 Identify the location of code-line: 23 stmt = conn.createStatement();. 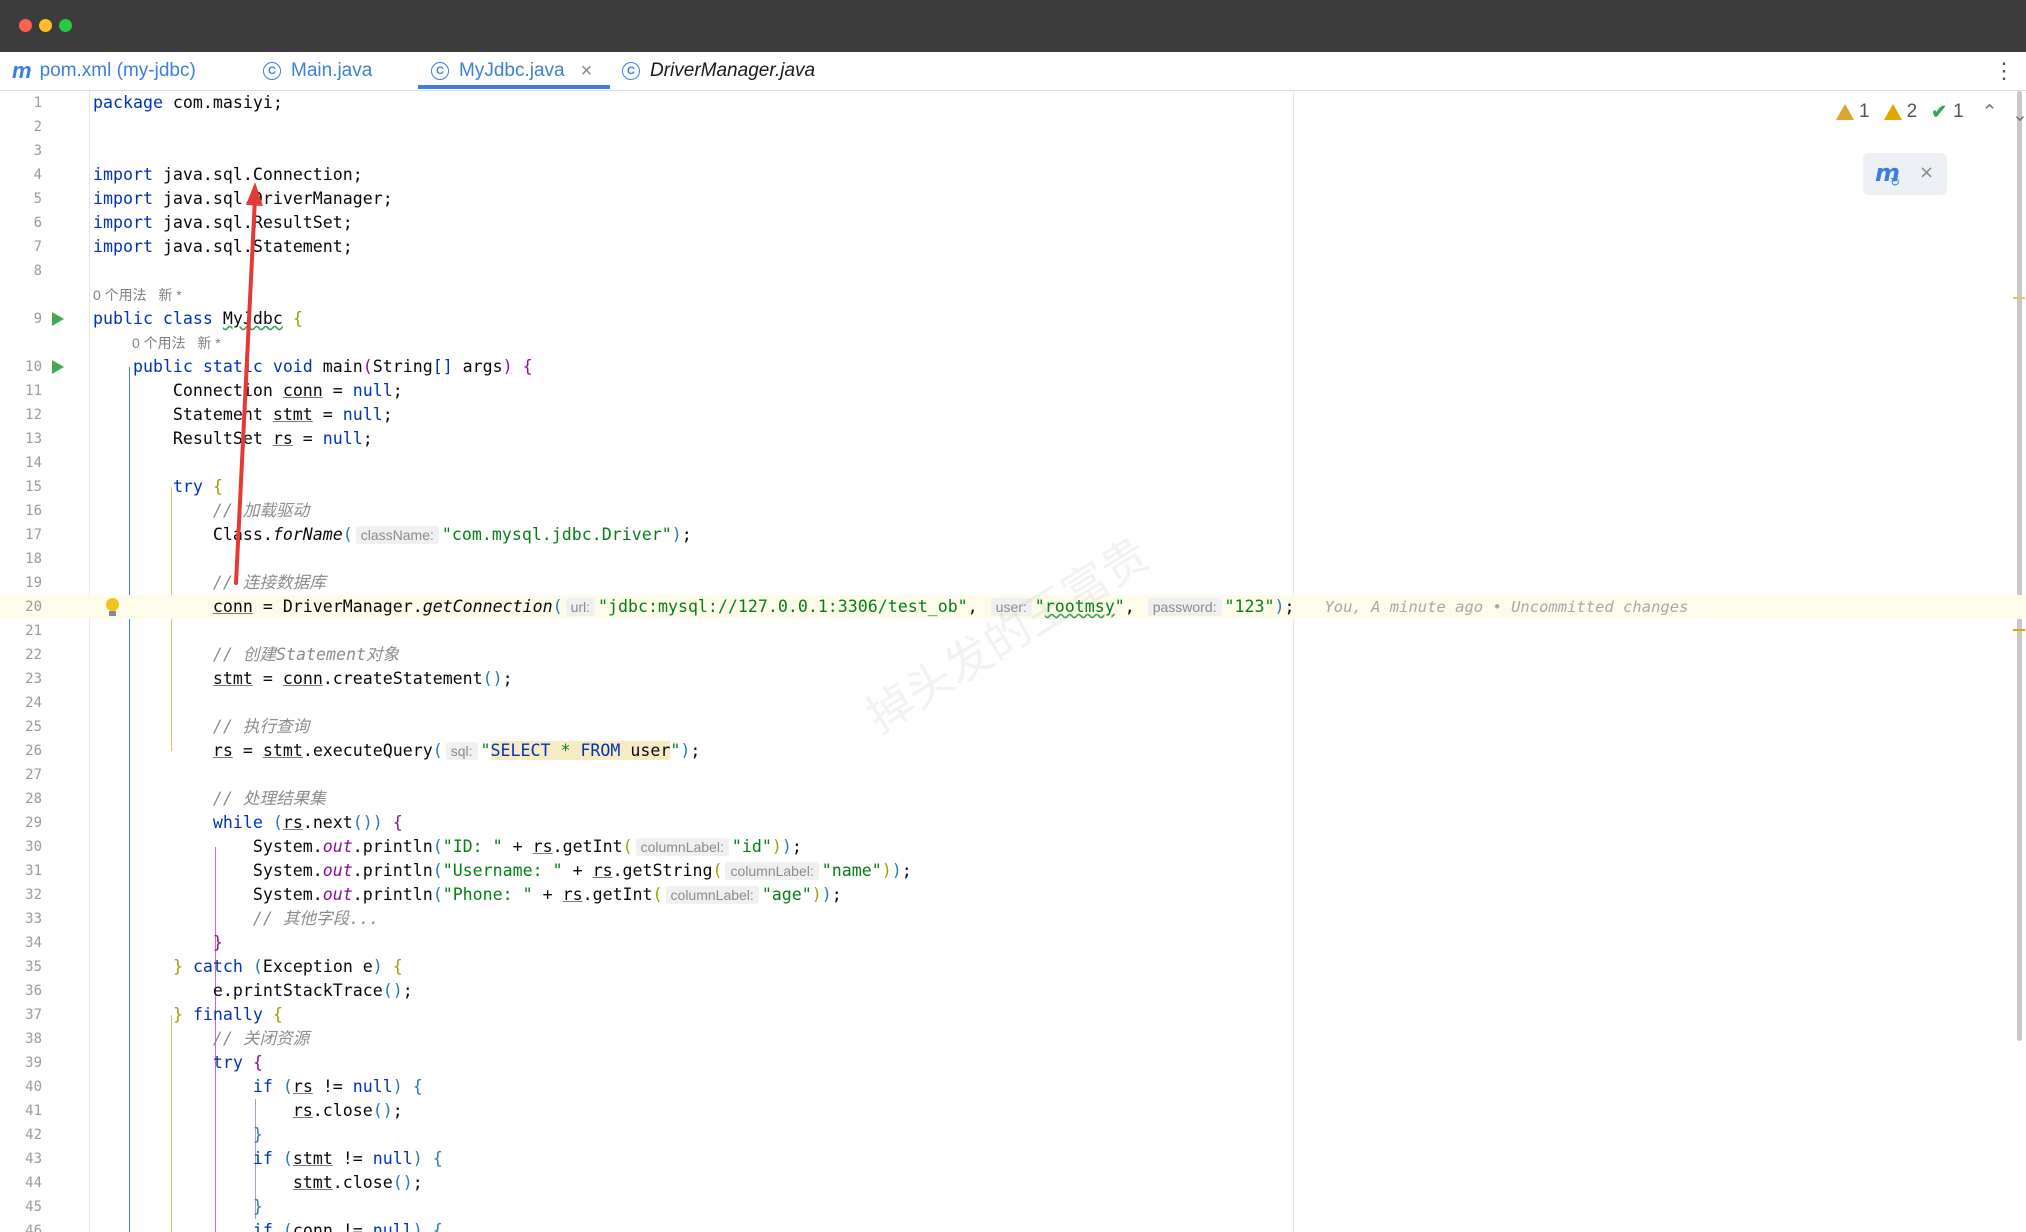
(1013, 679).